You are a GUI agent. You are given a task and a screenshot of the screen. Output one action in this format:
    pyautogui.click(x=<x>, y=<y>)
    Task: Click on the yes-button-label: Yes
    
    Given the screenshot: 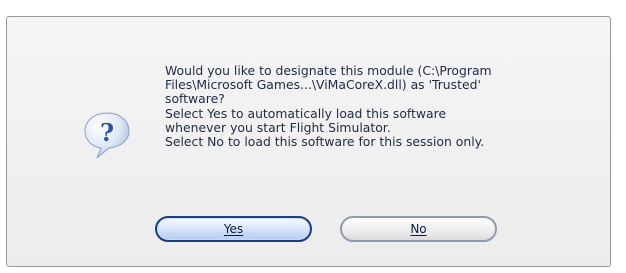 What is the action you would take?
    pyautogui.click(x=233, y=229)
    